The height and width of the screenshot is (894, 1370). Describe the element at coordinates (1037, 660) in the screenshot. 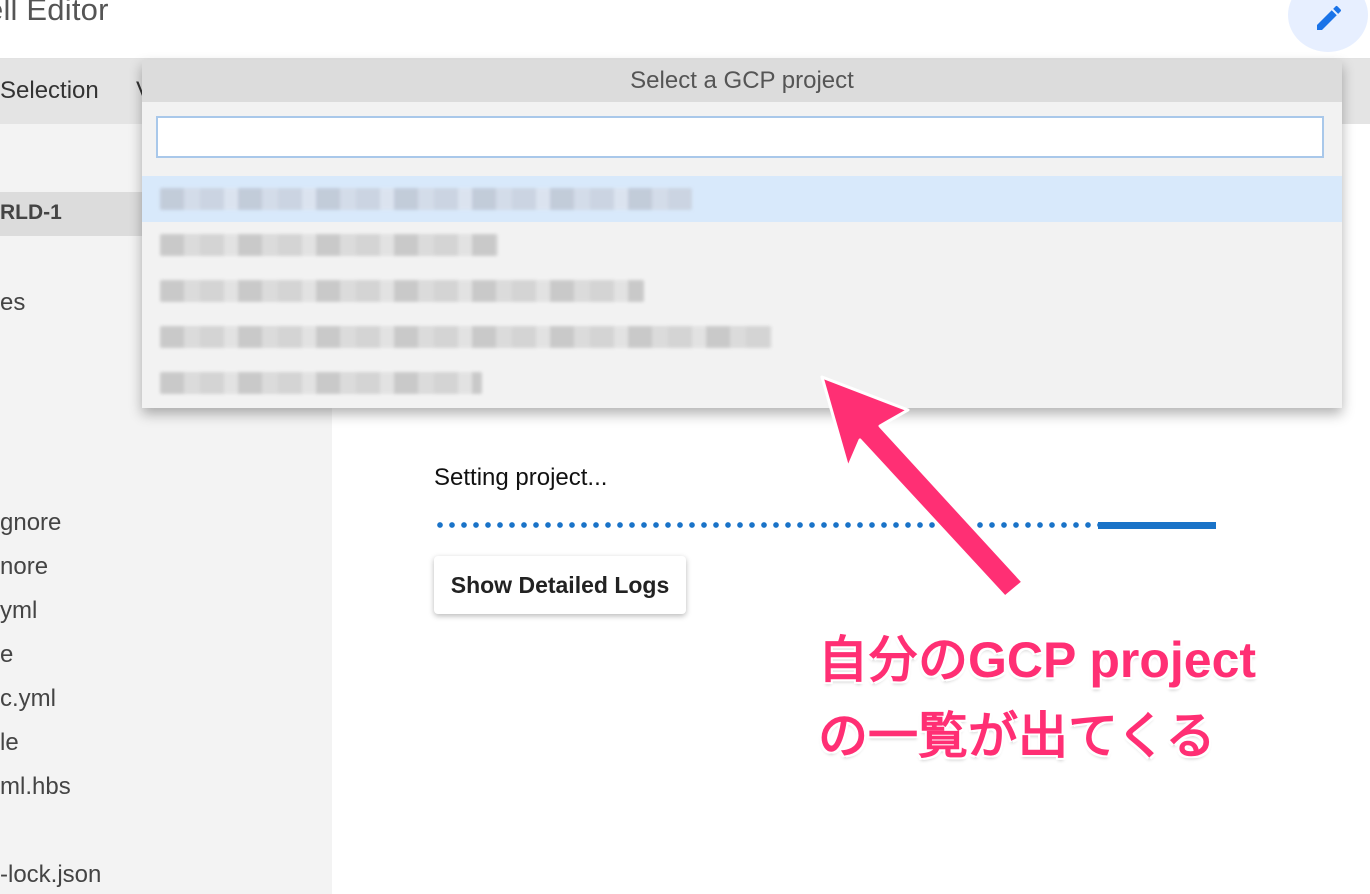

I see `annotation-line-1: 自分のGCP project` at that location.